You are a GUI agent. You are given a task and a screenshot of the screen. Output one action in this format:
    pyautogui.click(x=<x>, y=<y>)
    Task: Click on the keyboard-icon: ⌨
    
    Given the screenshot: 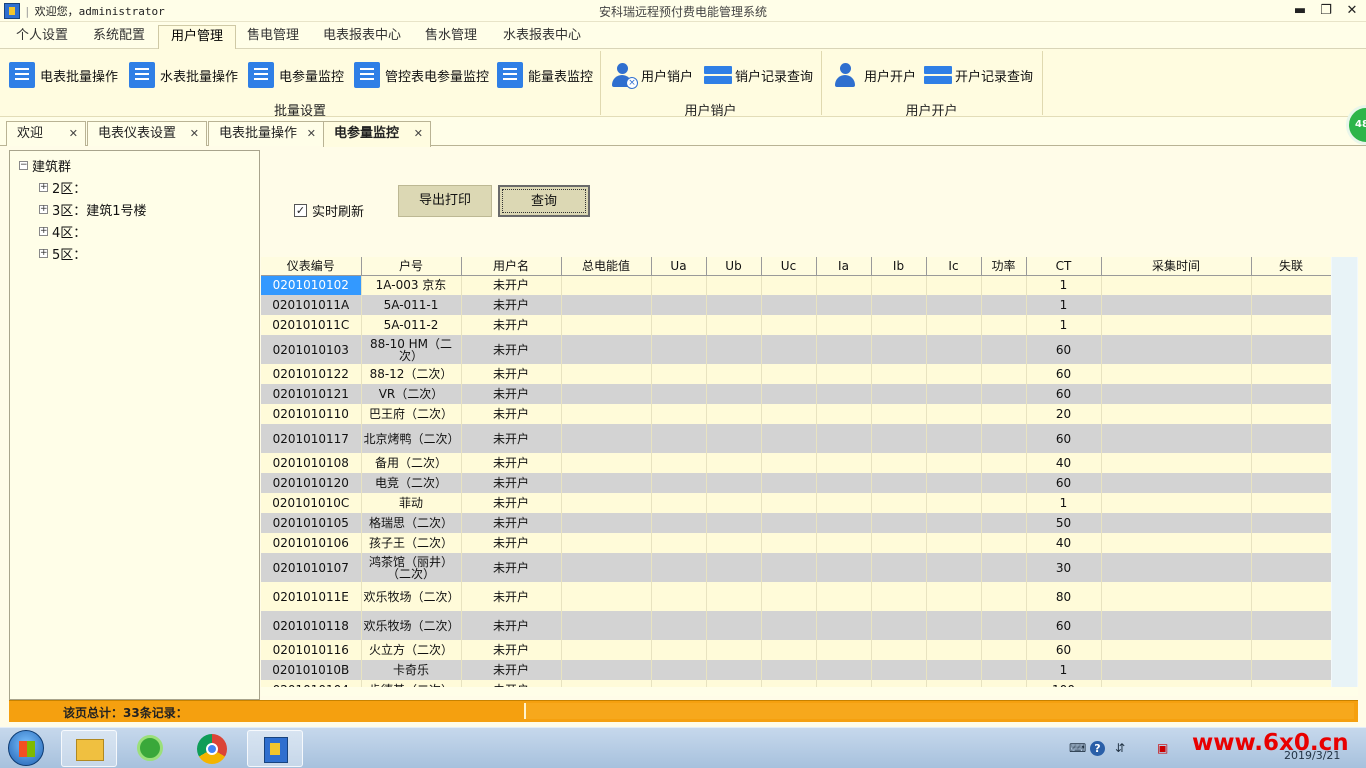 What is the action you would take?
    pyautogui.click(x=1077, y=748)
    